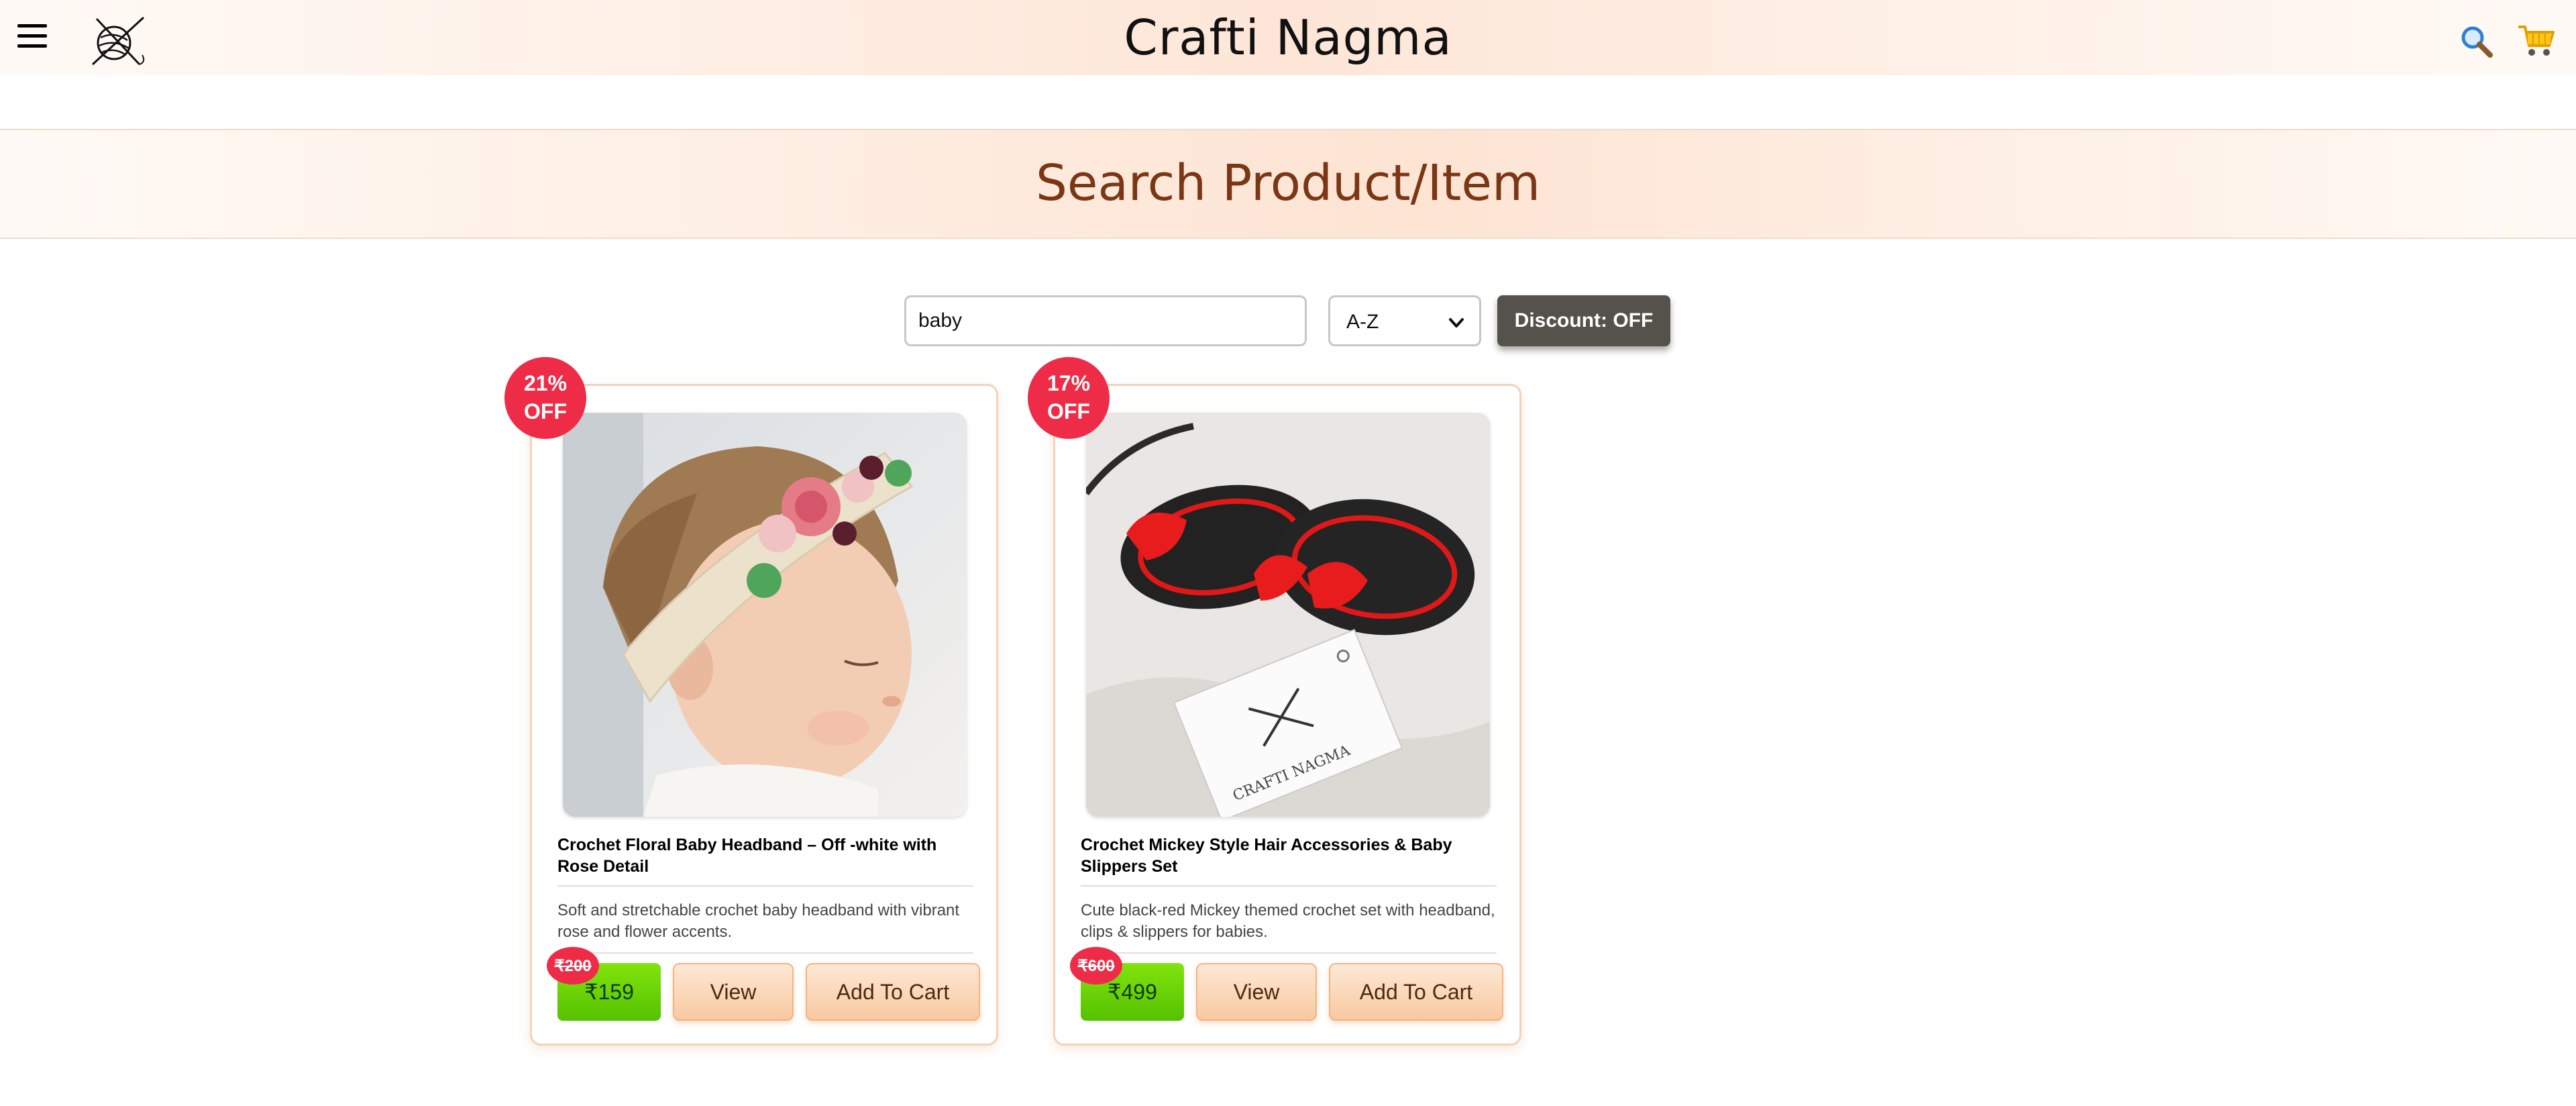 This screenshot has width=2576, height=1106. What do you see at coordinates (1105, 321) in the screenshot?
I see `product-search-input` at bounding box center [1105, 321].